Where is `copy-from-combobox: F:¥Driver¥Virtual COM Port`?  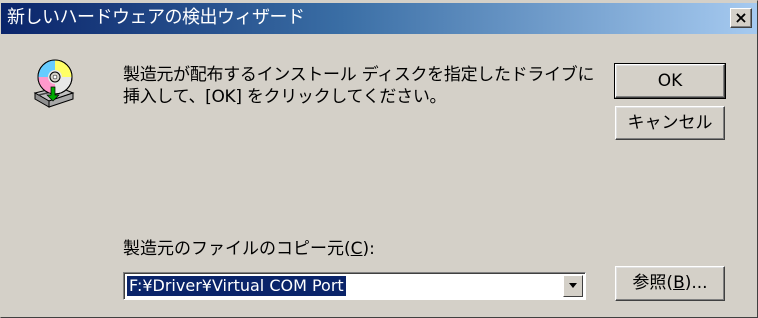 copy-from-combobox: F:¥Driver¥Virtual COM Port is located at coordinates (354, 286).